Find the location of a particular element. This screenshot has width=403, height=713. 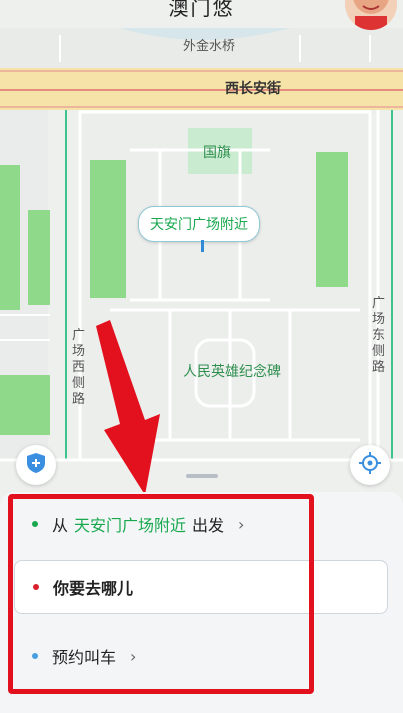

pin-stem is located at coordinates (202, 246).